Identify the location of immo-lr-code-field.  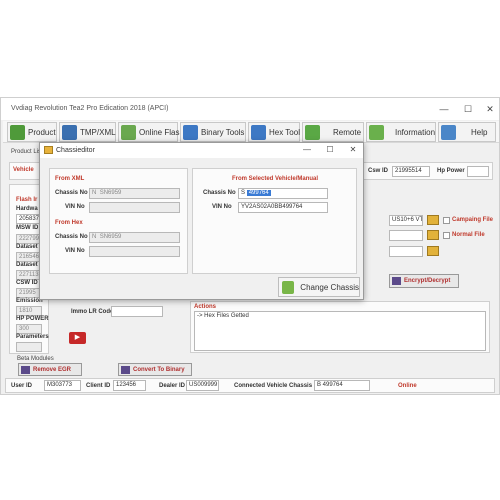
(137, 311).